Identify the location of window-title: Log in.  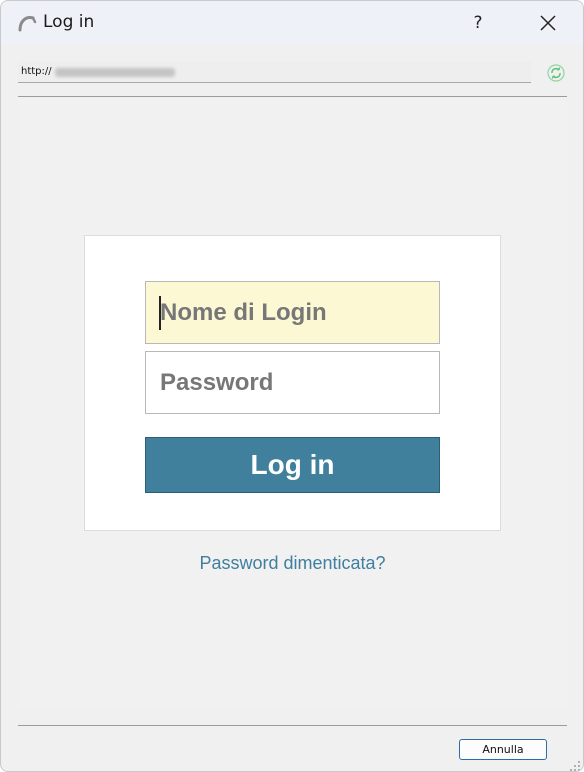
(69, 22).